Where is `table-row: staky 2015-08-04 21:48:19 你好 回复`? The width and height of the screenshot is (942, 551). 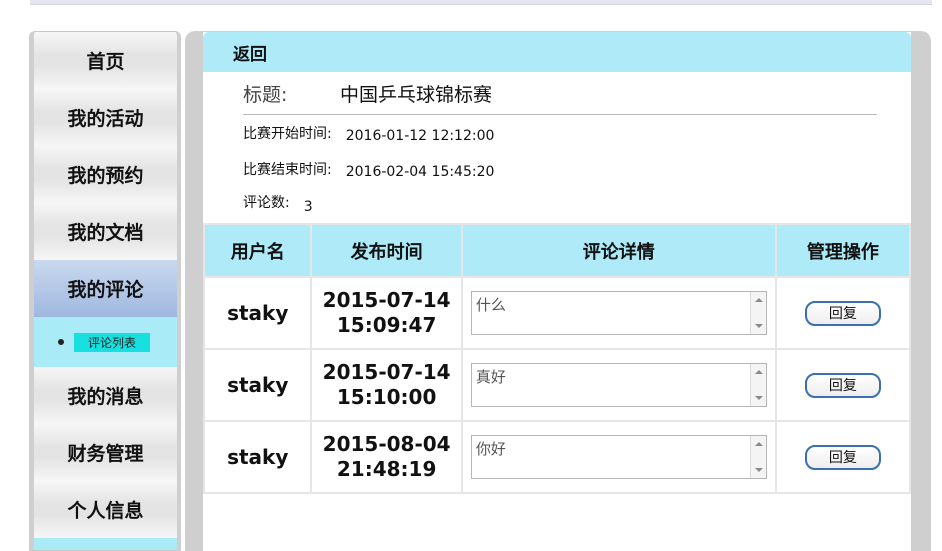
table-row: staky 2015-08-04 21:48:19 你好 回复 is located at coordinates (557, 457).